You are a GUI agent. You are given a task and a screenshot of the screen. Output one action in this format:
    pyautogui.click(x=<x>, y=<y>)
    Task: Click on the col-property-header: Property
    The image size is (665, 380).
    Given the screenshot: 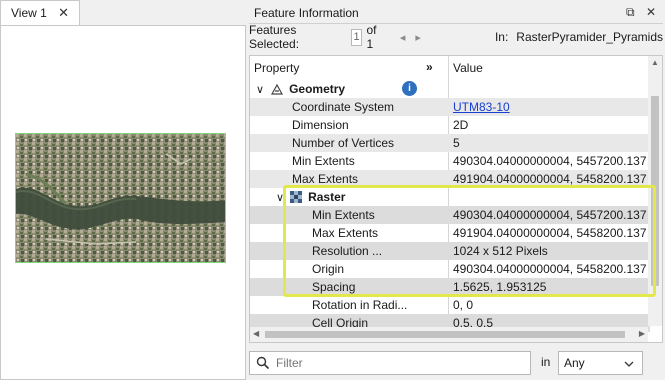 What is the action you would take?
    pyautogui.click(x=349, y=68)
    